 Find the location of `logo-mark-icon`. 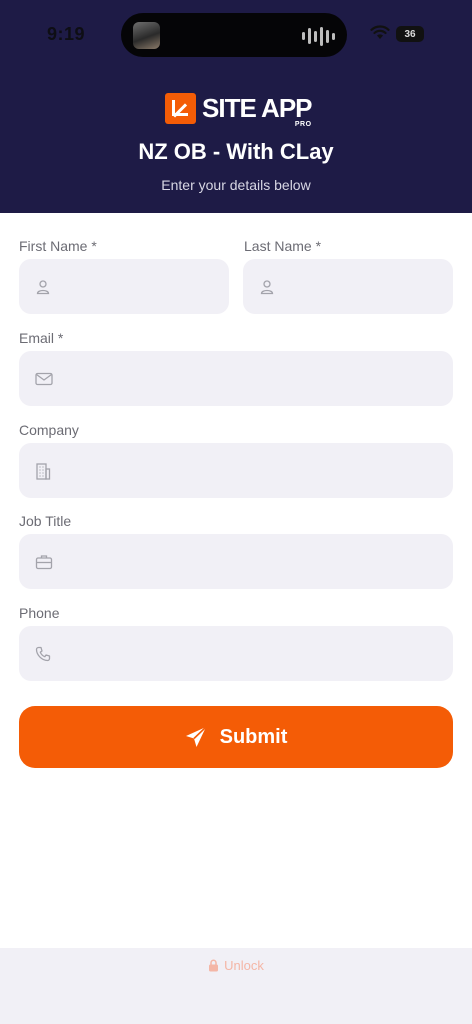

logo-mark-icon is located at coordinates (180, 108).